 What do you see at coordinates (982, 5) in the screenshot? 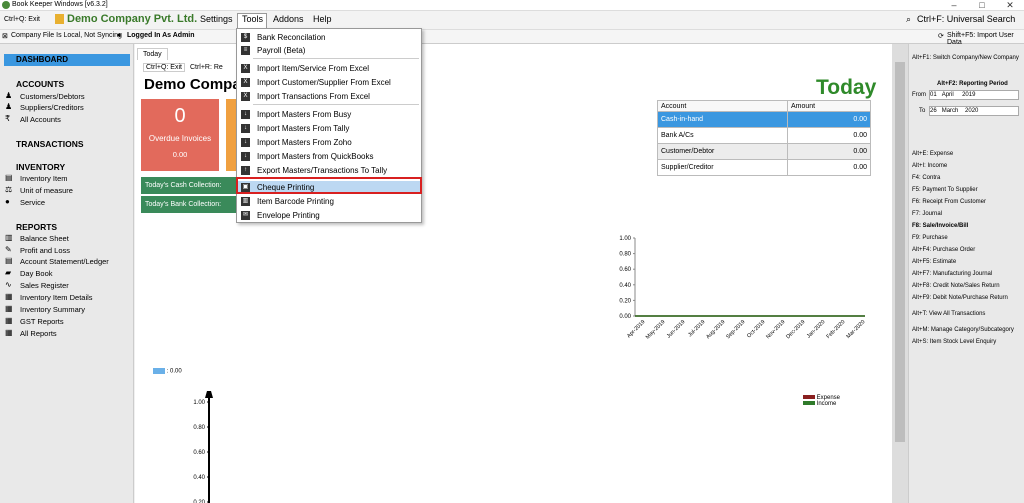
I see `maximize-button: □` at bounding box center [982, 5].